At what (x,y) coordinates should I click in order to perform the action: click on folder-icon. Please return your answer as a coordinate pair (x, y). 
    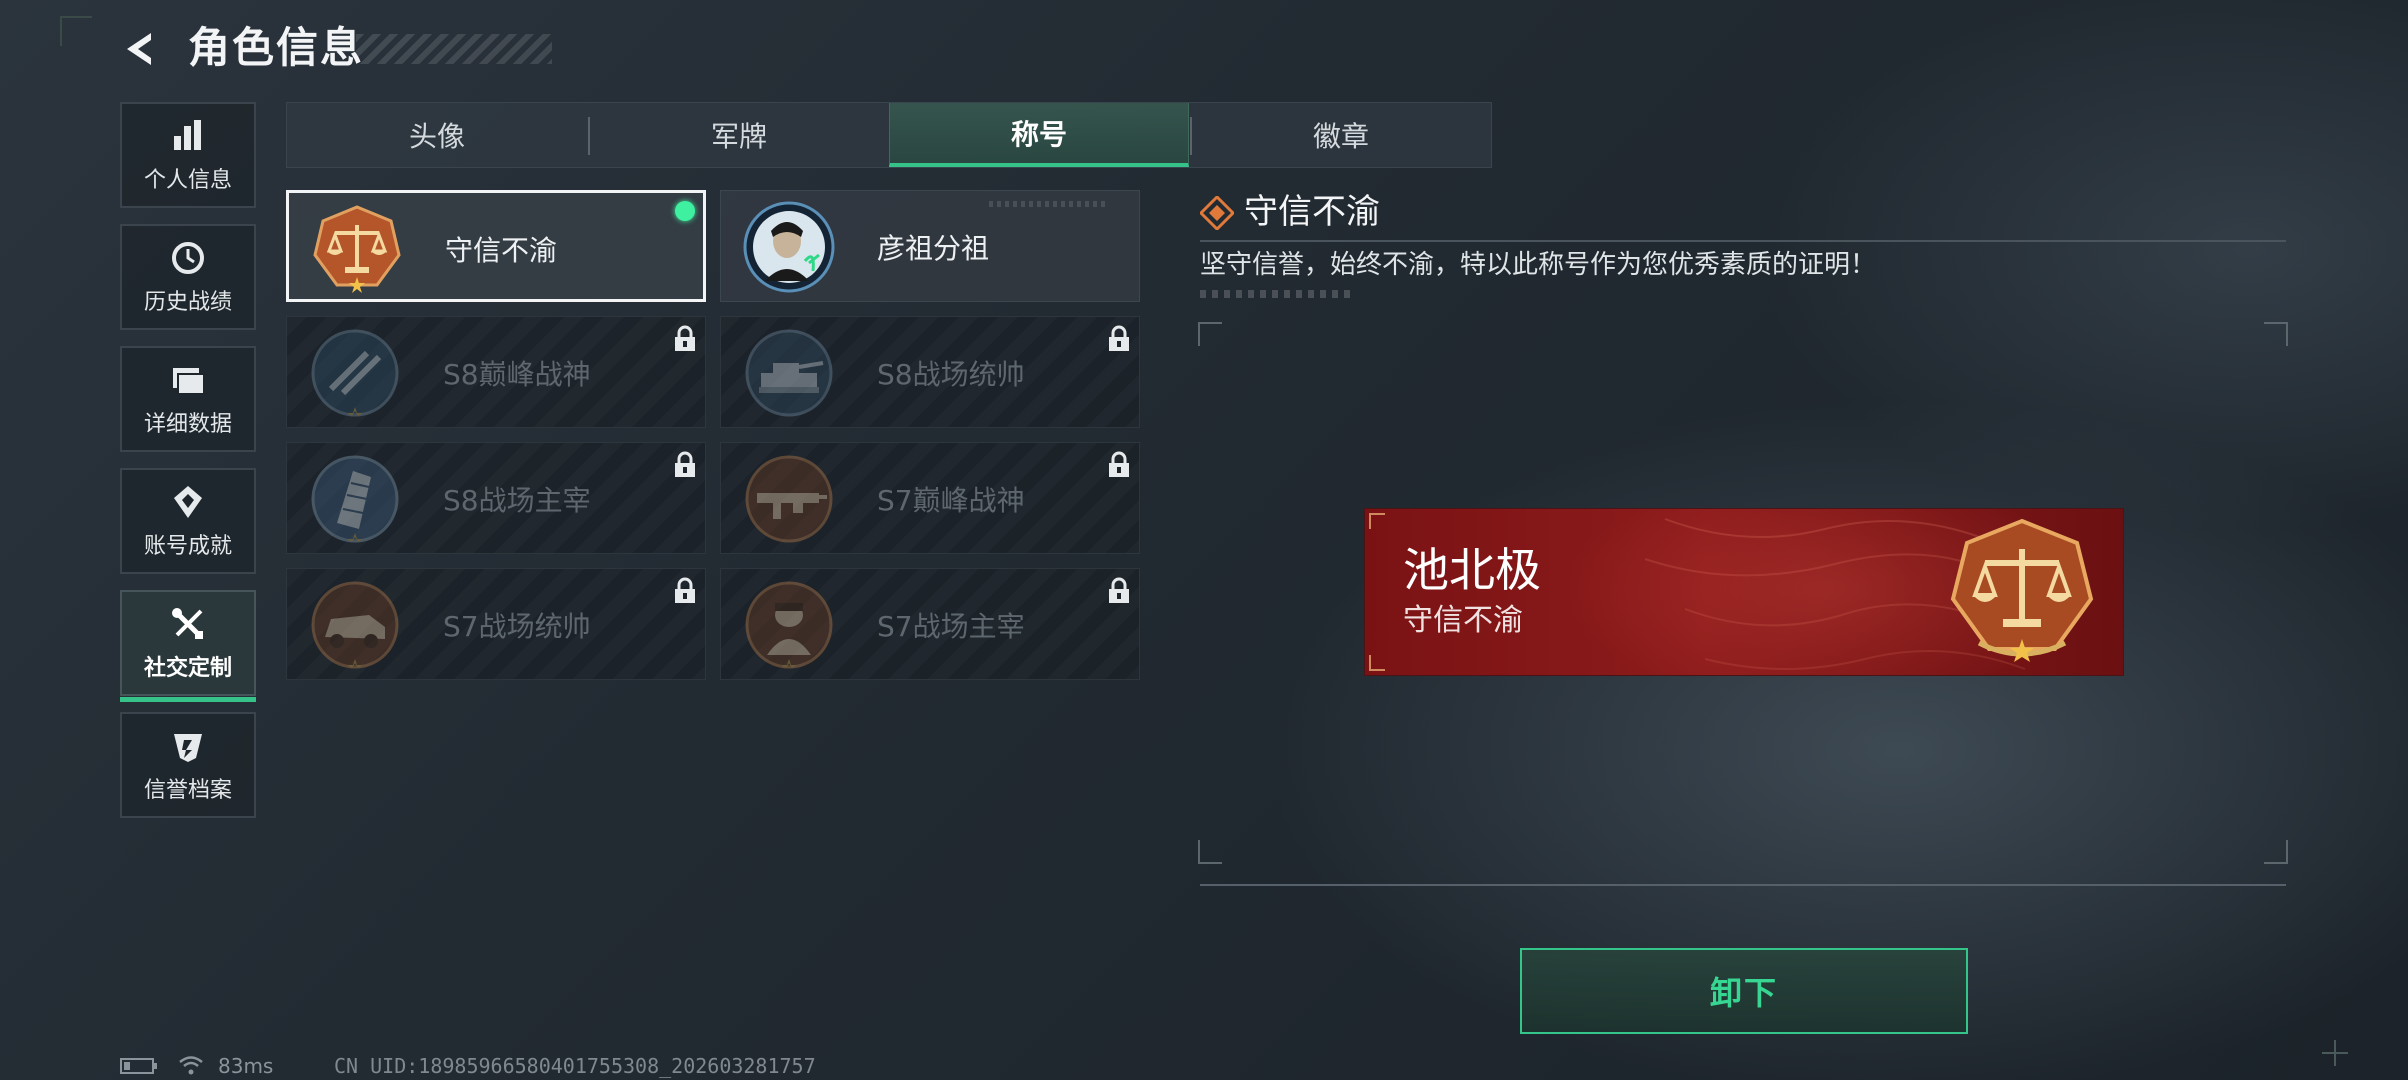
    Looking at the image, I should click on (188, 380).